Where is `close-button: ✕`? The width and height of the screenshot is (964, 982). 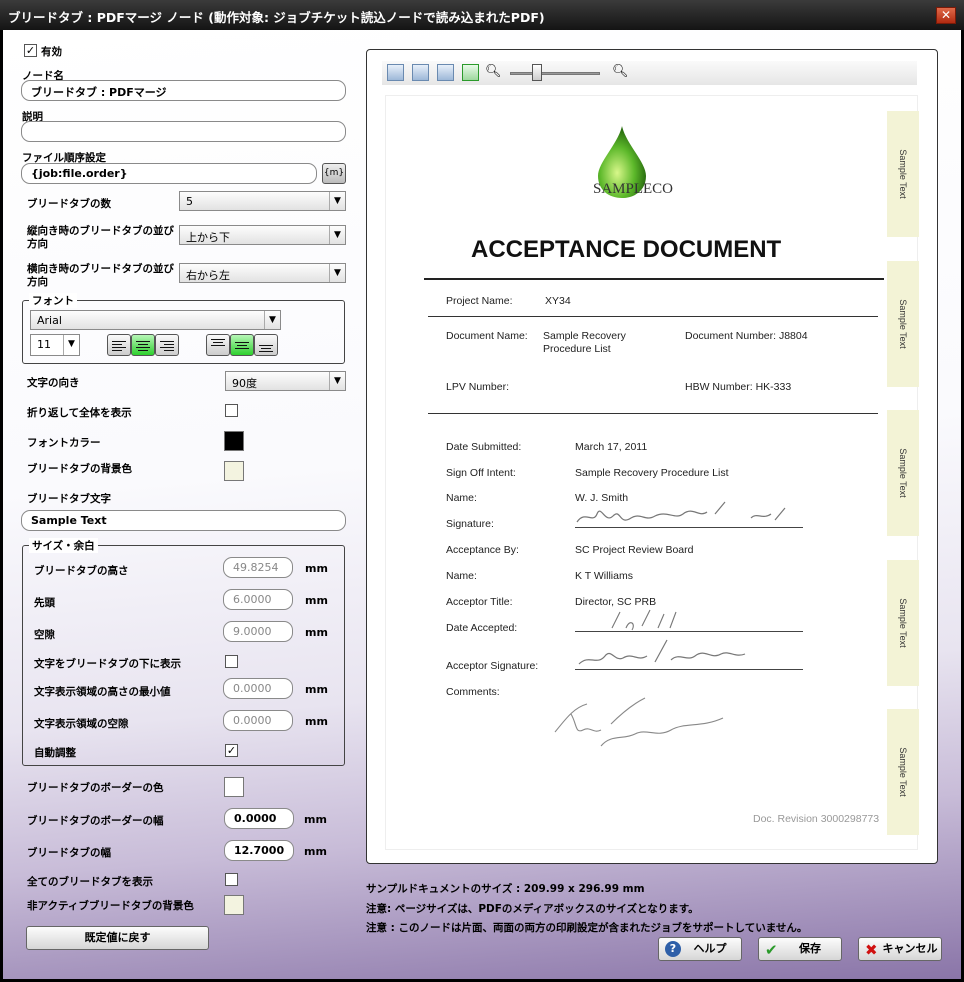
close-button: ✕ is located at coordinates (946, 15).